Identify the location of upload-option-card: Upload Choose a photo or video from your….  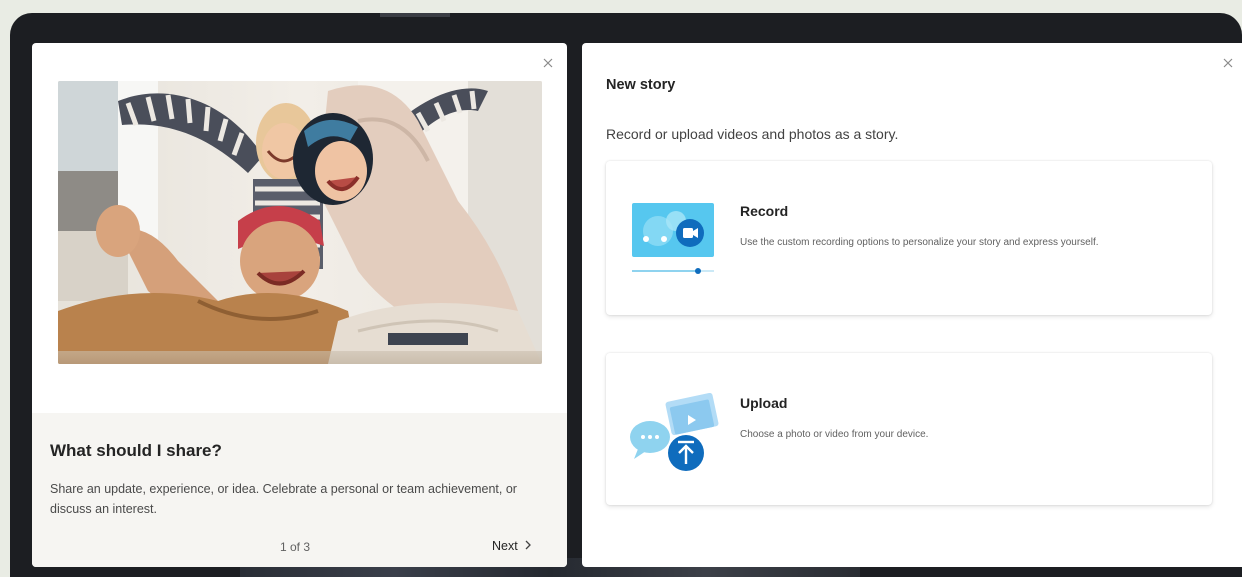
(909, 429).